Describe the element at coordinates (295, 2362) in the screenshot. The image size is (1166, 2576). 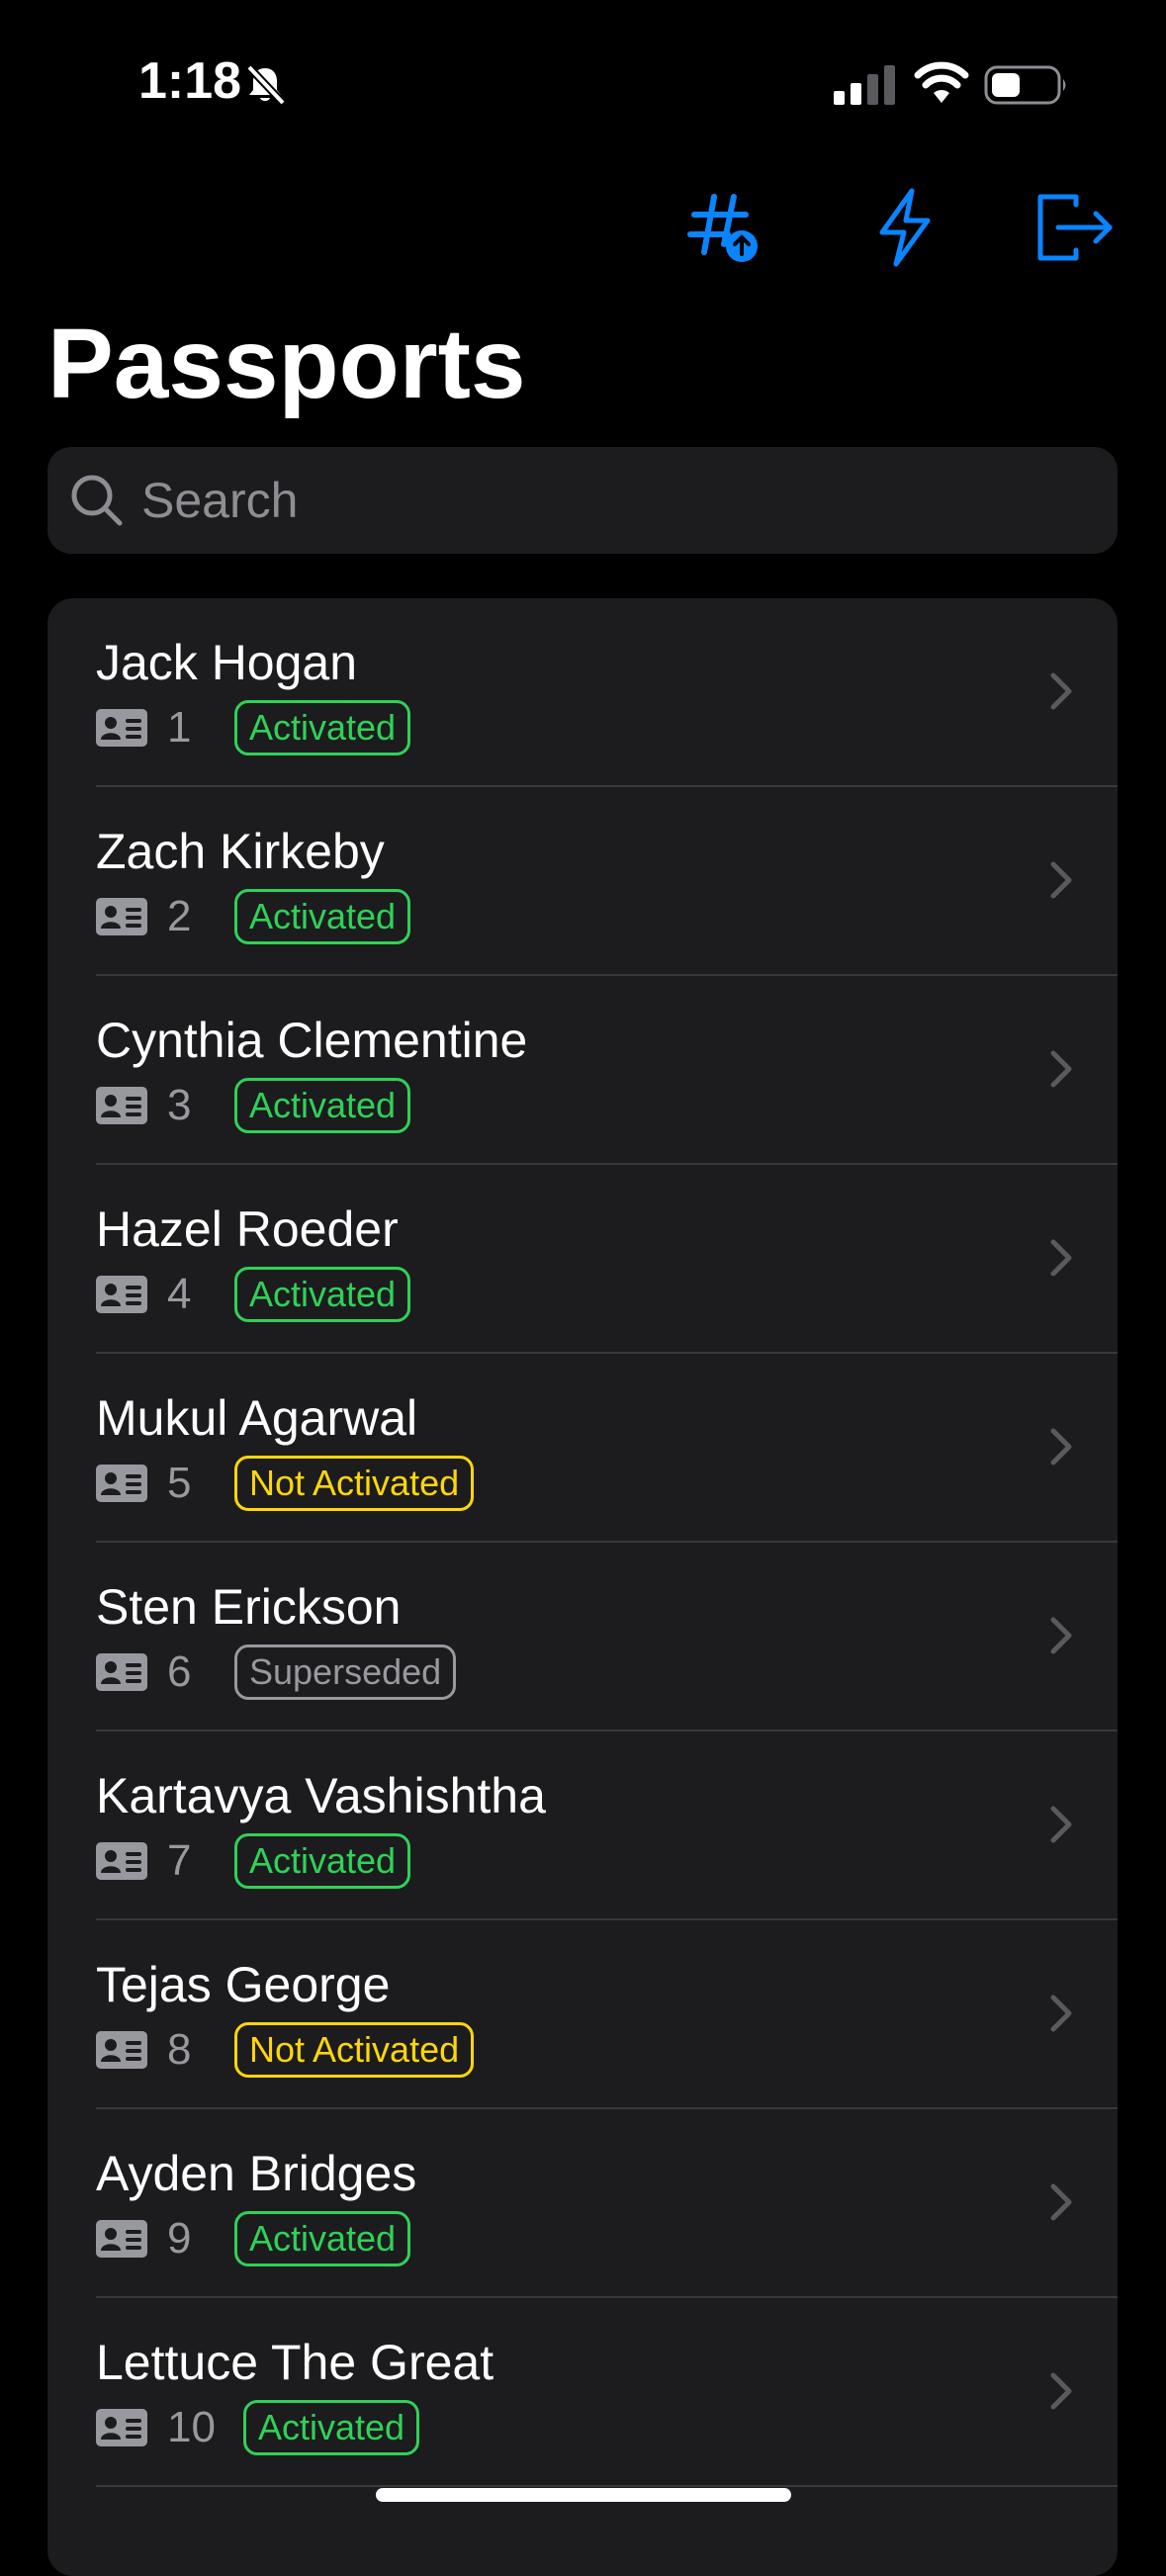
I see `passport-name: Lettuce The Great` at that location.